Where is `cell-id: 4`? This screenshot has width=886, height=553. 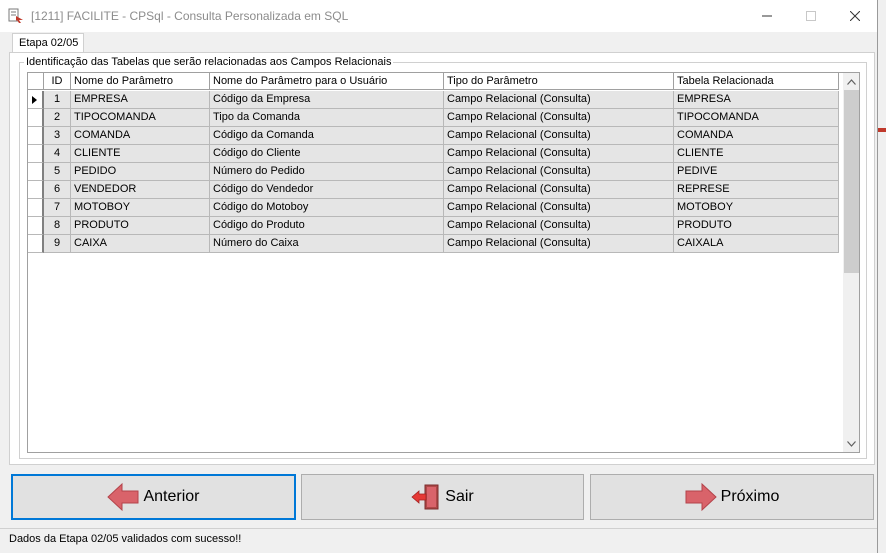
cell-id: 4 is located at coordinates (57, 154).